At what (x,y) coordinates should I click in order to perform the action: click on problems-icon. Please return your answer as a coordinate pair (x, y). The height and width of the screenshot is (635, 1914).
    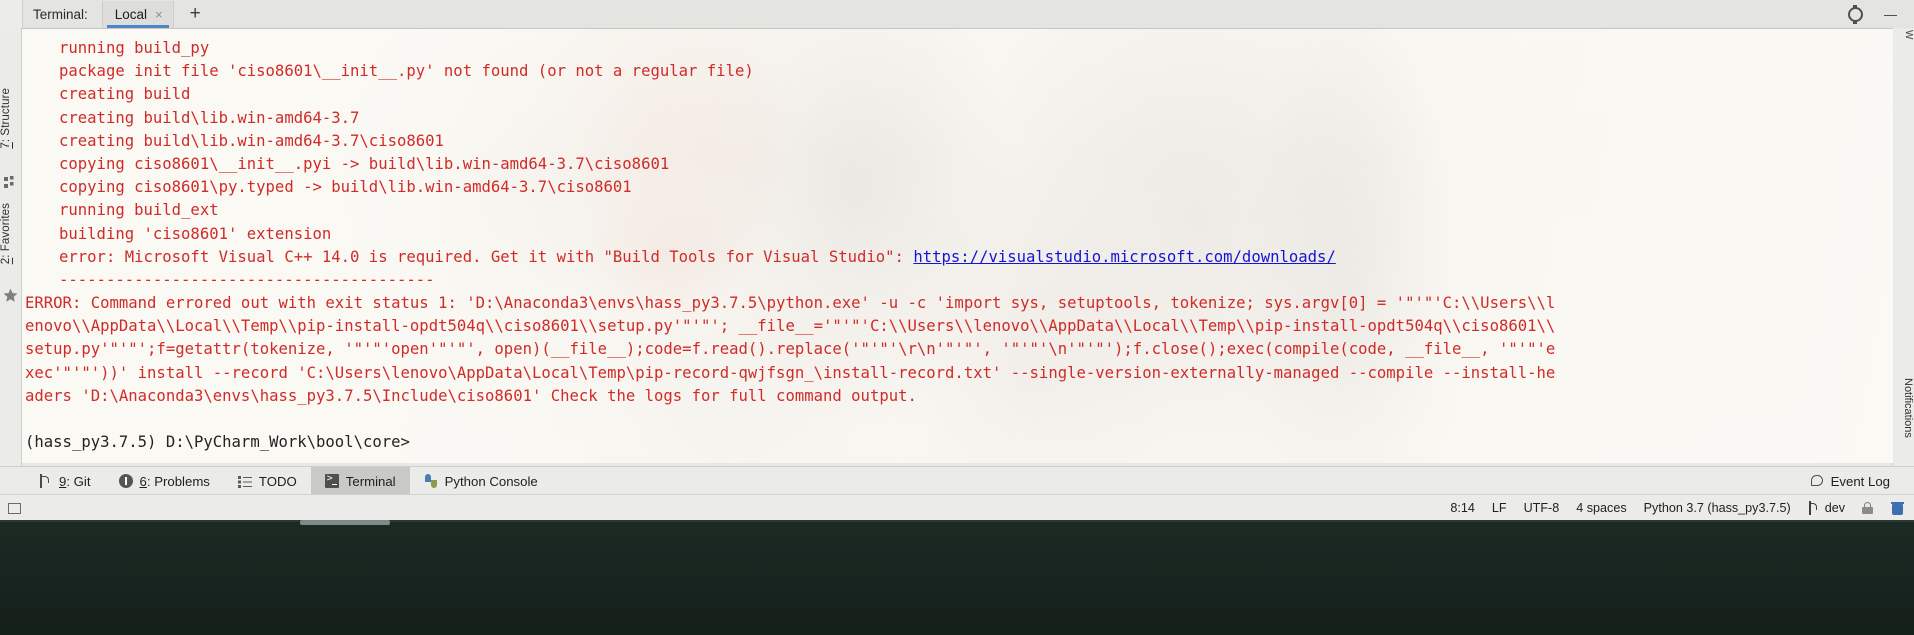
    Looking at the image, I should click on (125, 481).